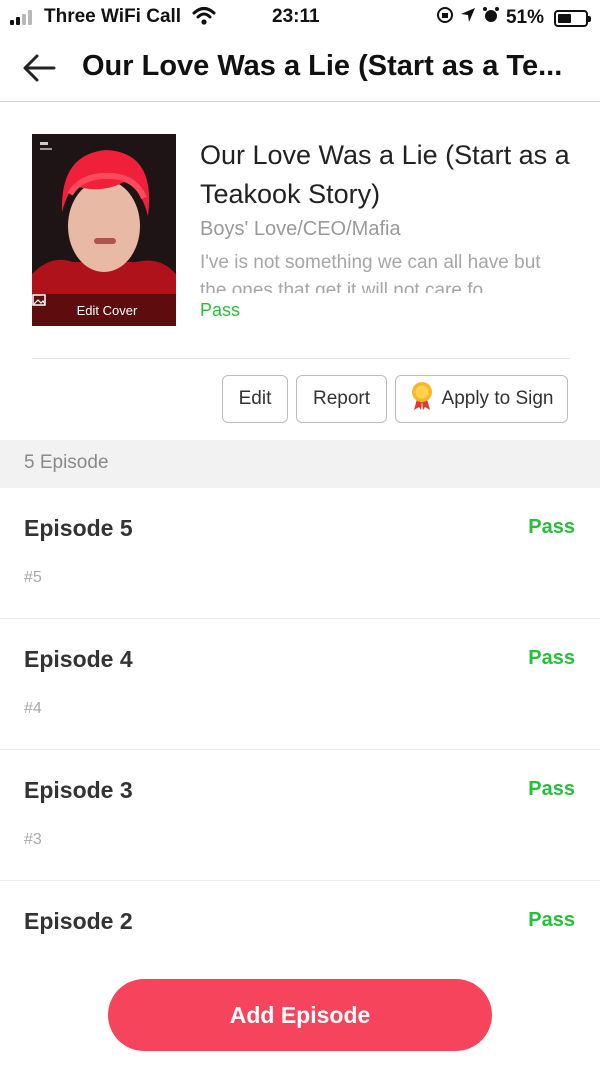 The height and width of the screenshot is (1067, 600). What do you see at coordinates (491, 18) in the screenshot?
I see `alarm-clock-icon` at bounding box center [491, 18].